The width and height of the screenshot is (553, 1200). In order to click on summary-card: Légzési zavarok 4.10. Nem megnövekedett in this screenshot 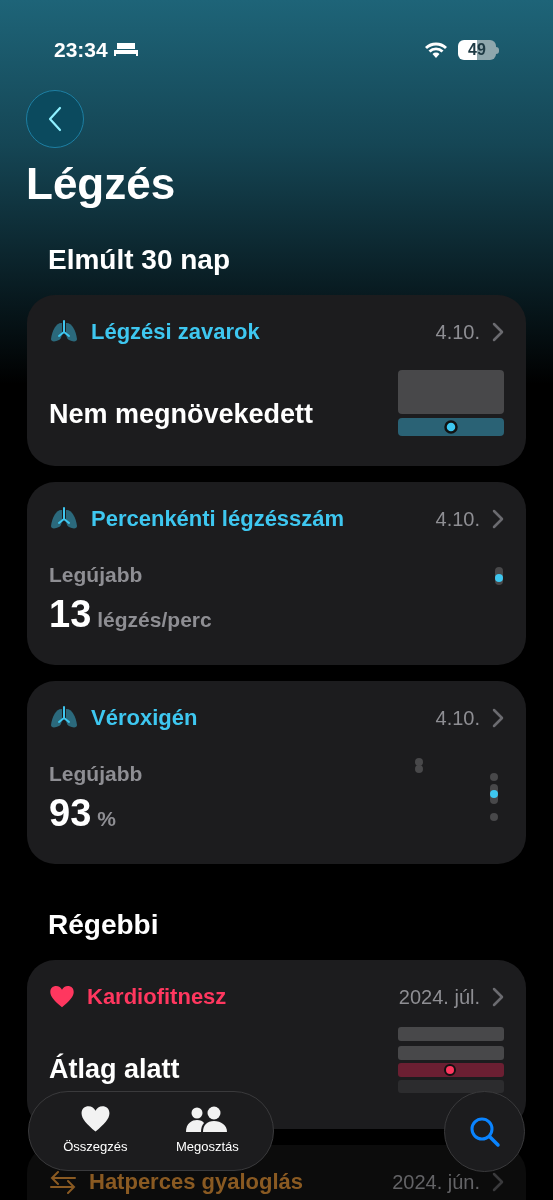, I will do `click(276, 380)`.